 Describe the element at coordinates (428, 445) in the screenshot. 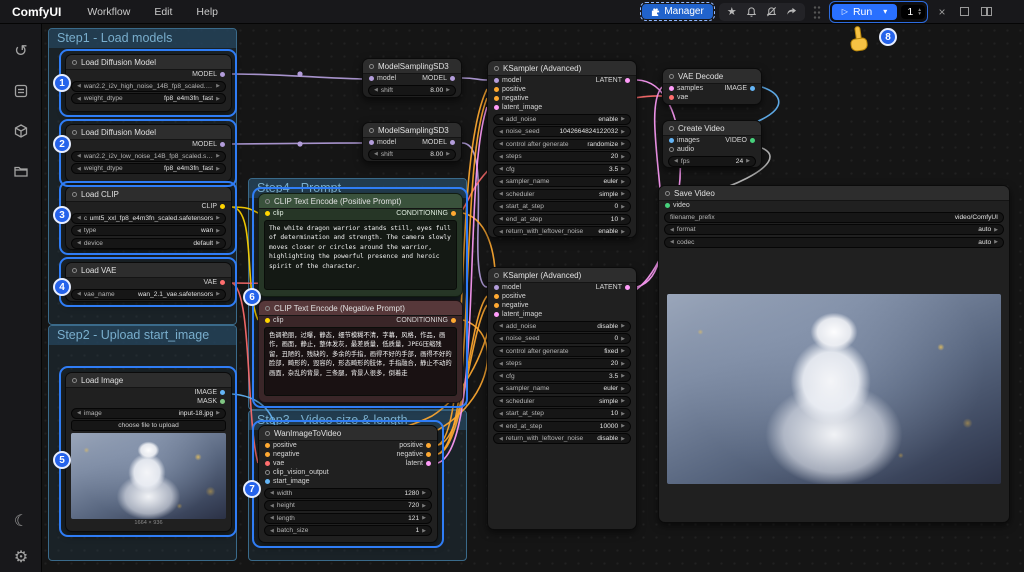

I see `positive-output-port` at that location.